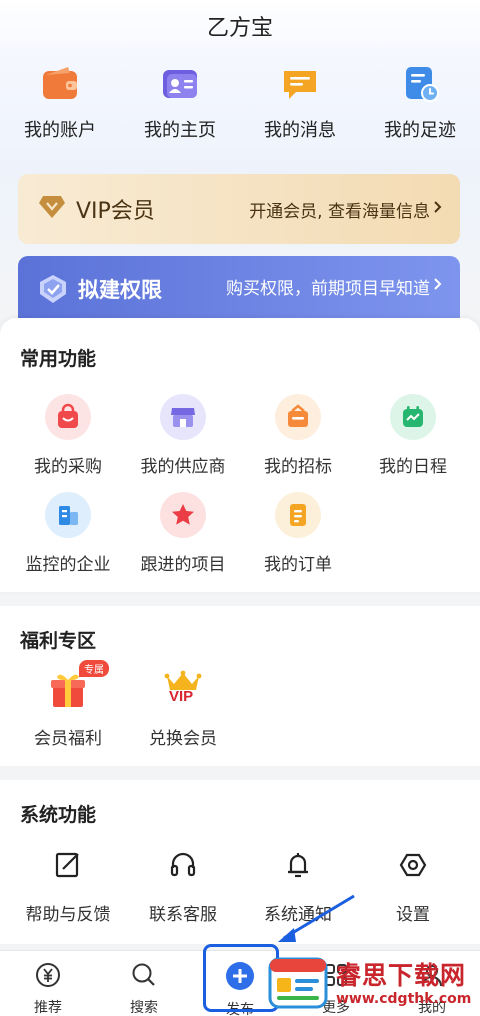 This screenshot has width=480, height=1016. I want to click on building-icon, so click(68, 515).